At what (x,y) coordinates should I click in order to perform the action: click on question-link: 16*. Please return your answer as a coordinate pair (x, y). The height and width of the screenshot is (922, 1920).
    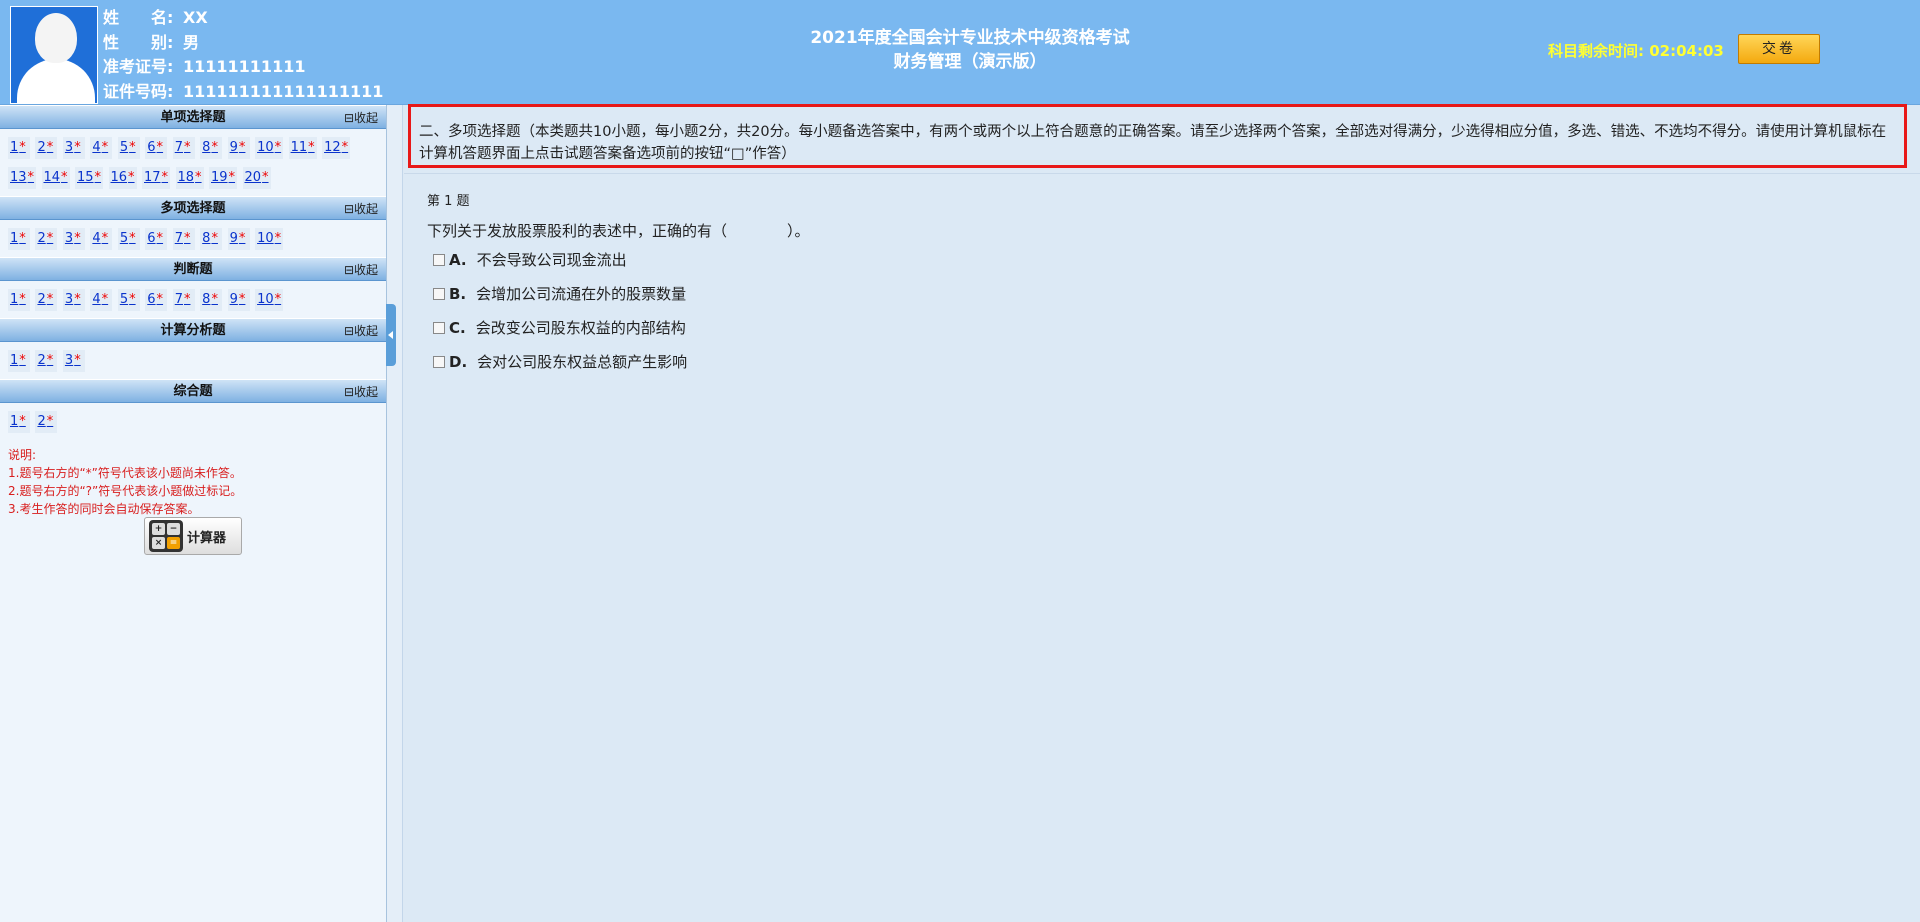
    Looking at the image, I should click on (122, 178).